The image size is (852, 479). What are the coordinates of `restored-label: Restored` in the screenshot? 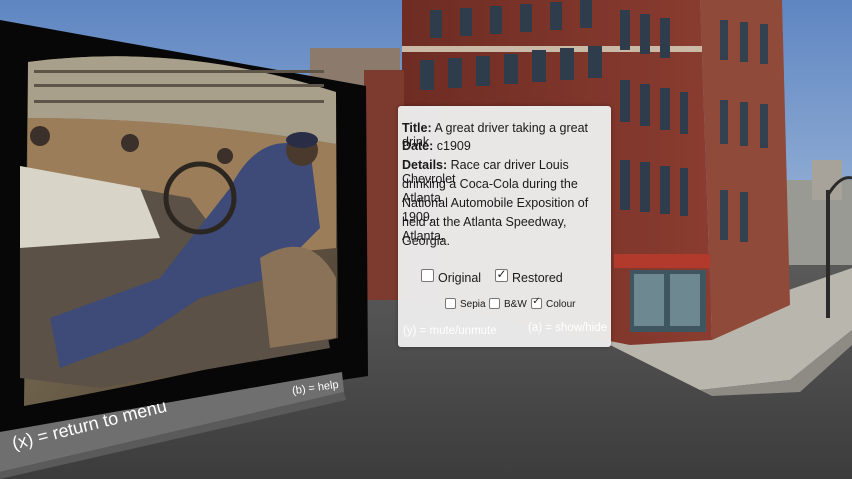 It's located at (537, 278).